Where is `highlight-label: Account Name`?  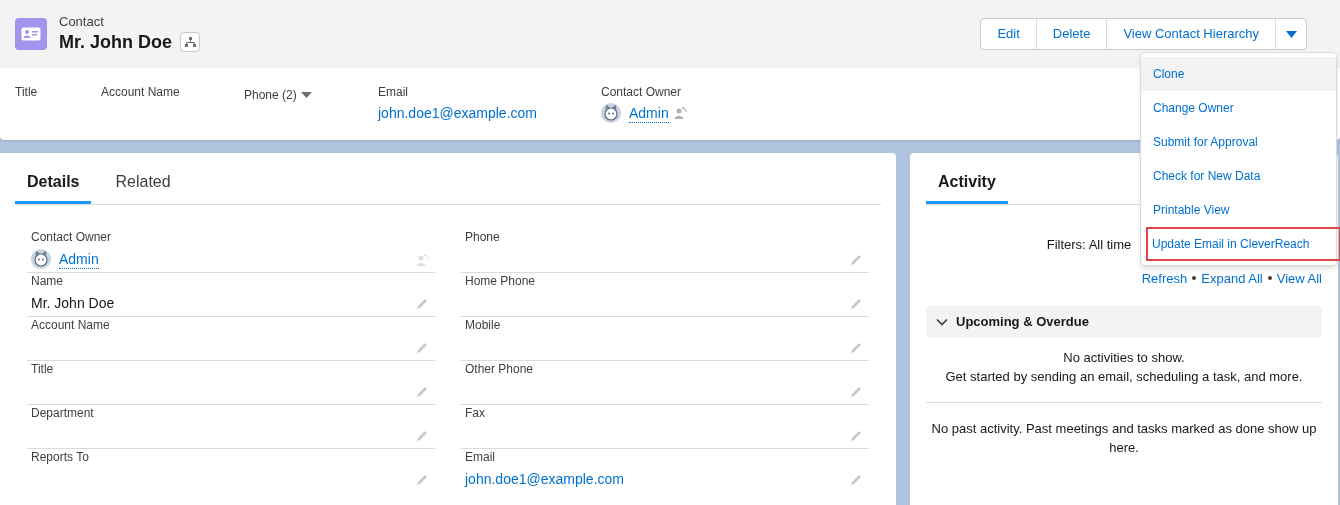
highlight-label: Account Name is located at coordinates (141, 92).